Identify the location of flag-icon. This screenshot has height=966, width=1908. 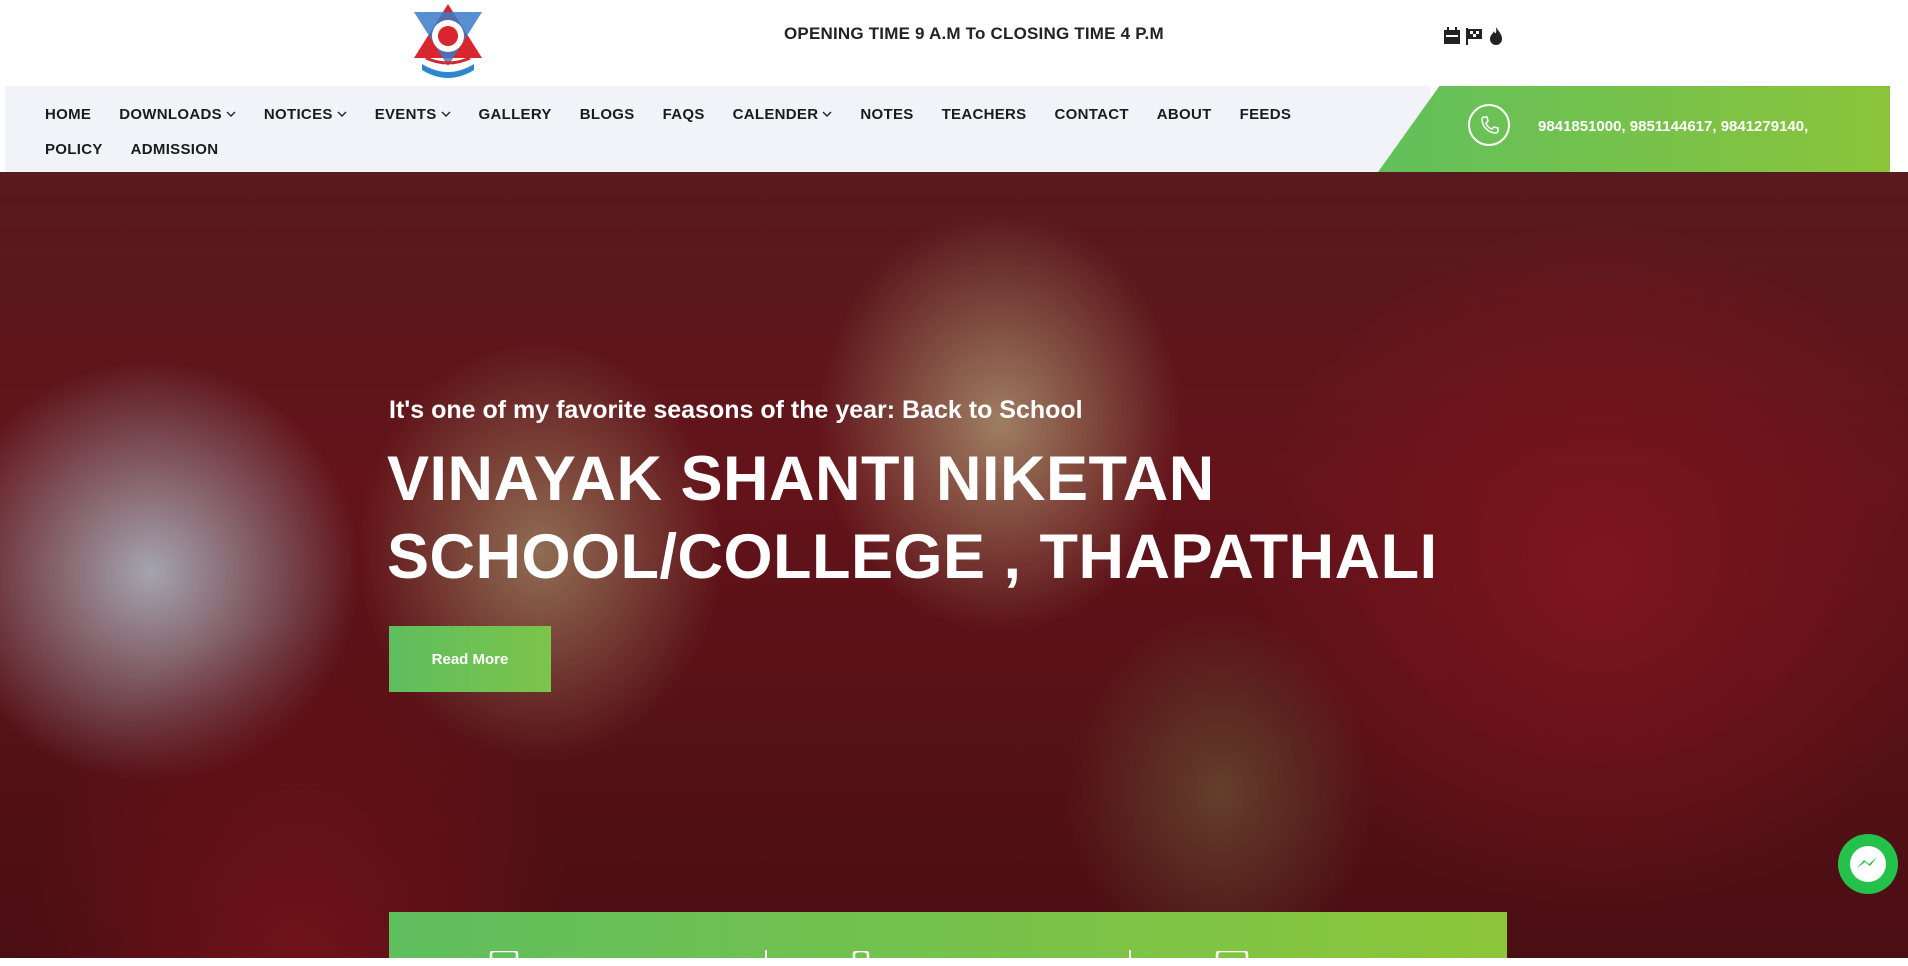
(1474, 36).